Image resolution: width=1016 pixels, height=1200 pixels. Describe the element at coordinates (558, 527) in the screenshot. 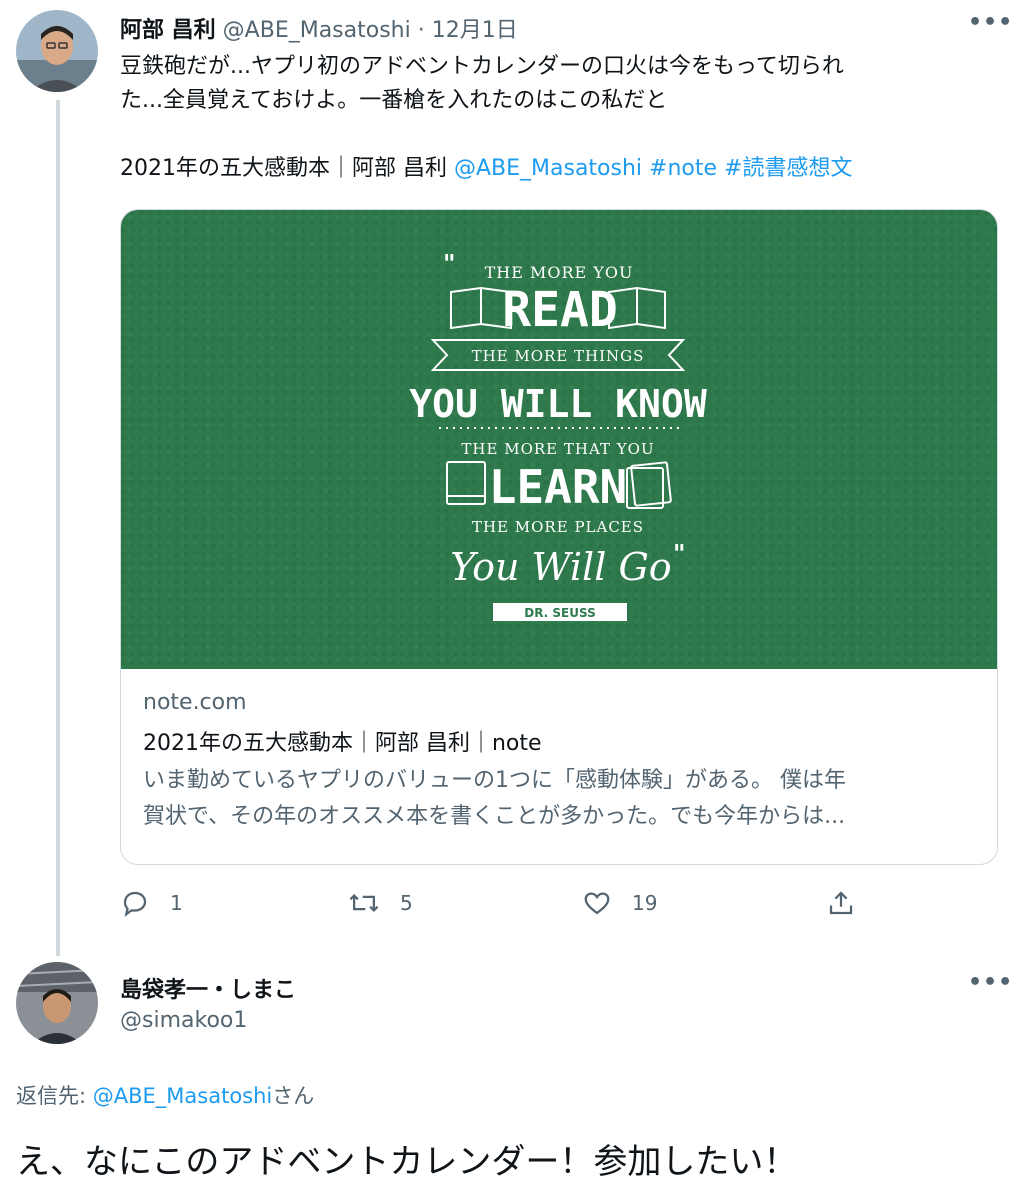

I see `quote-line-7: THE MORE PLACES` at that location.